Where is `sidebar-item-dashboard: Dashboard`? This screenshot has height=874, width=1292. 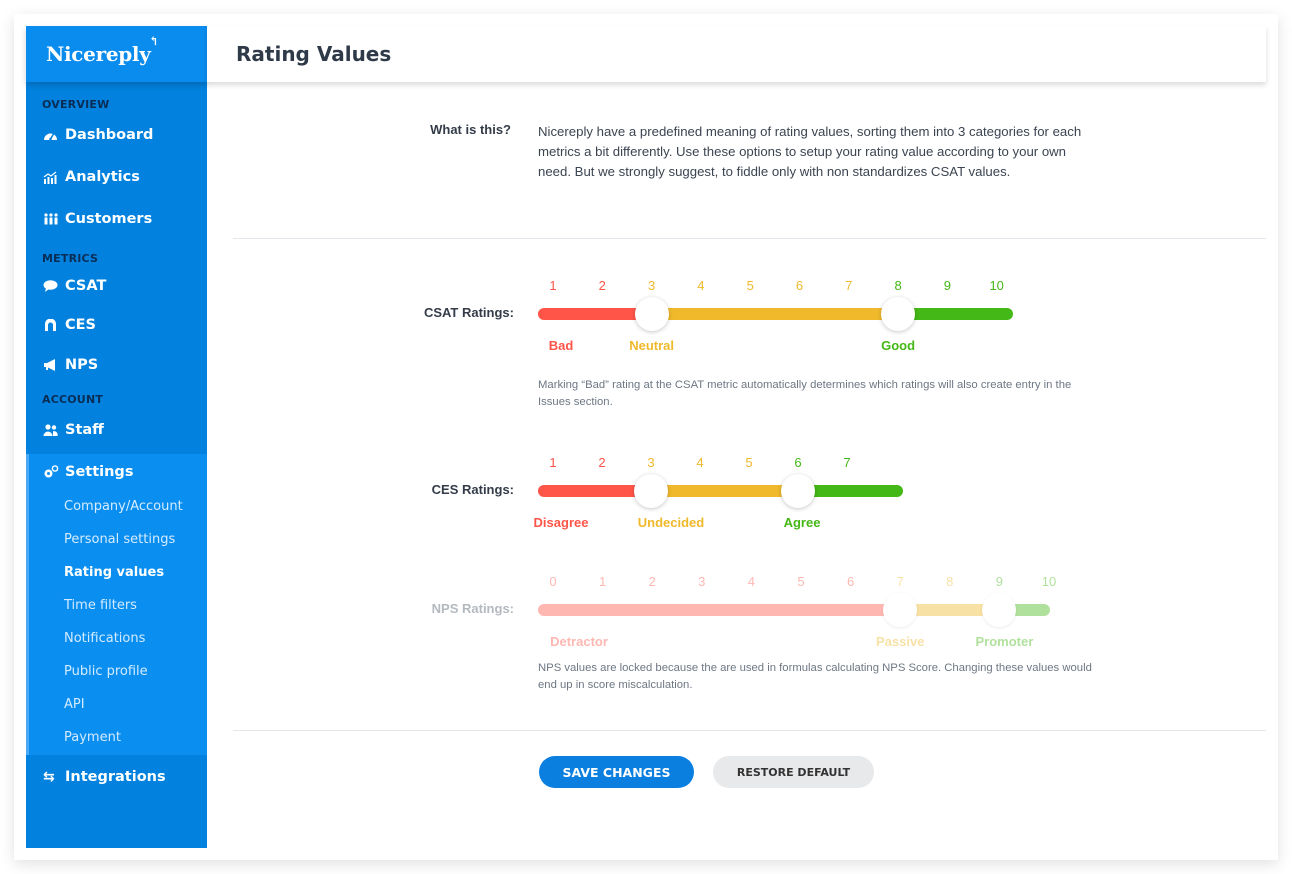
sidebar-item-dashboard: Dashboard is located at coordinates (116, 135).